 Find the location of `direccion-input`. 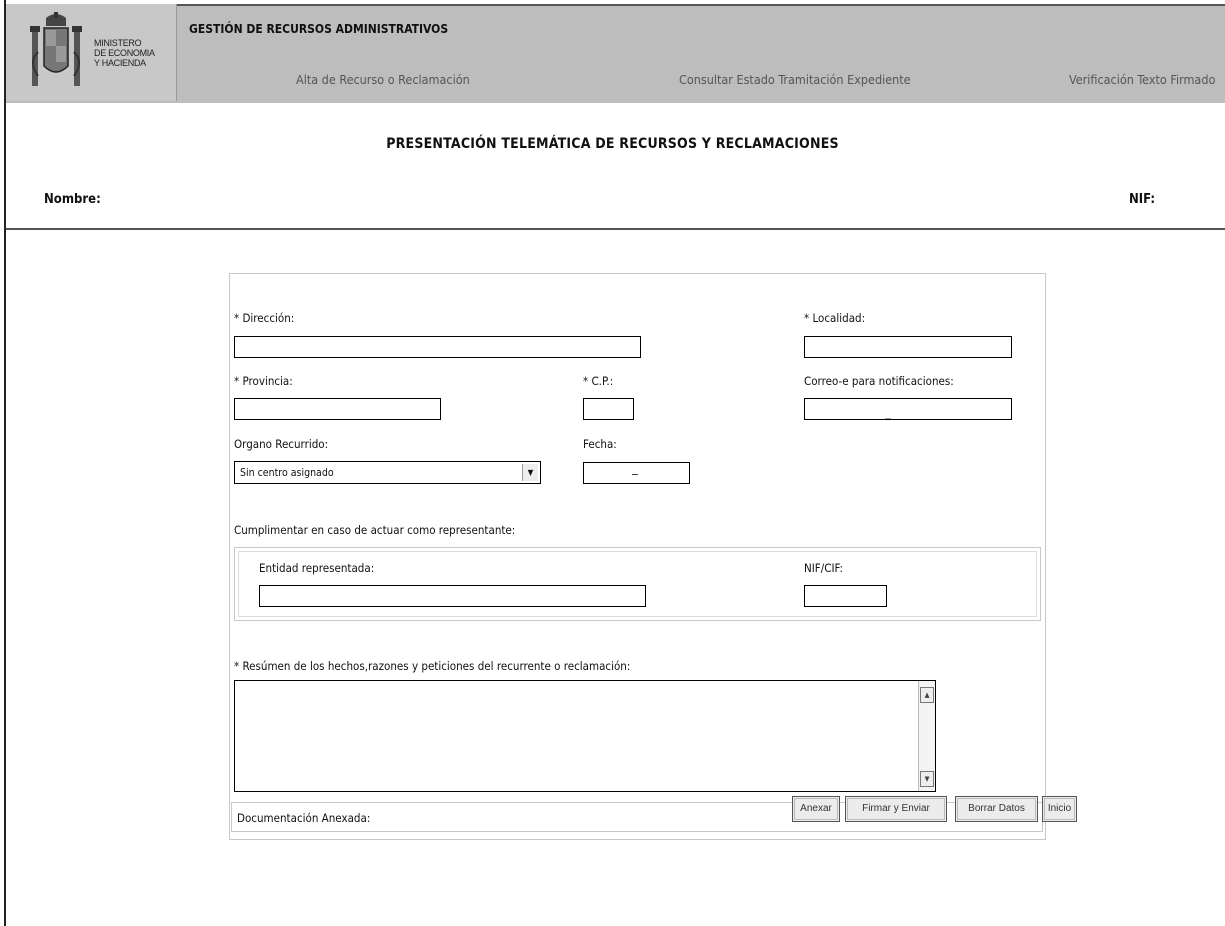

direccion-input is located at coordinates (437, 347).